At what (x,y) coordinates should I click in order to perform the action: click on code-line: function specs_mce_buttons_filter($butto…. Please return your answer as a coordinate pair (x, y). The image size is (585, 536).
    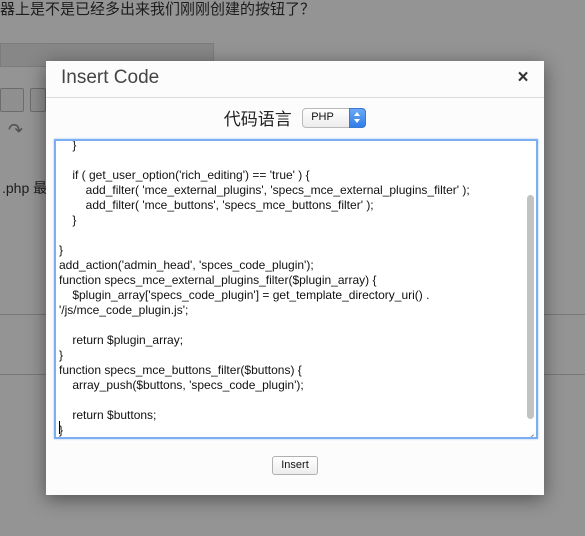
    Looking at the image, I should click on (180, 370).